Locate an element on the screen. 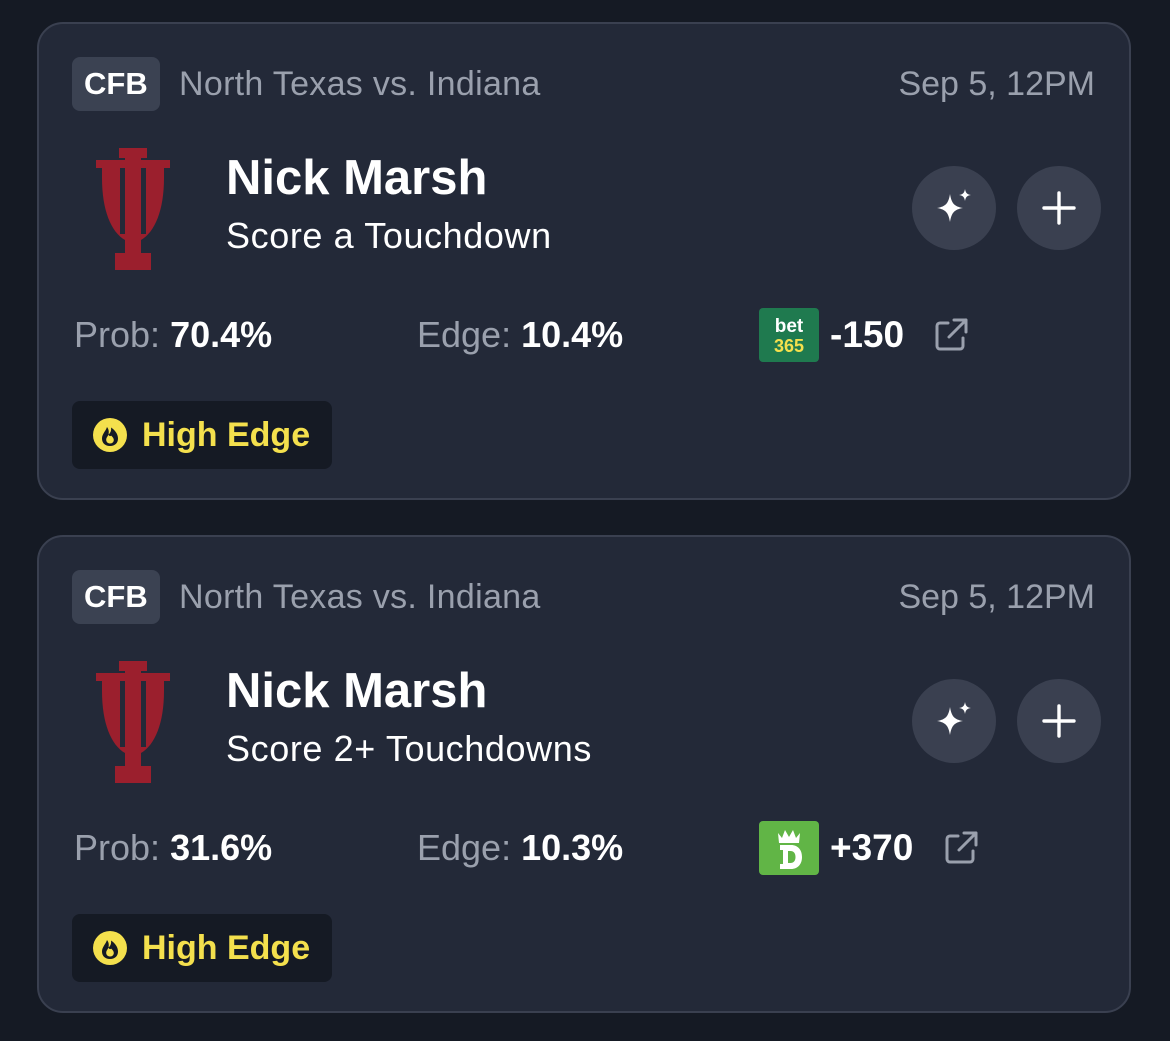  edge-stat: Edge: 10.3% is located at coordinates (520, 848).